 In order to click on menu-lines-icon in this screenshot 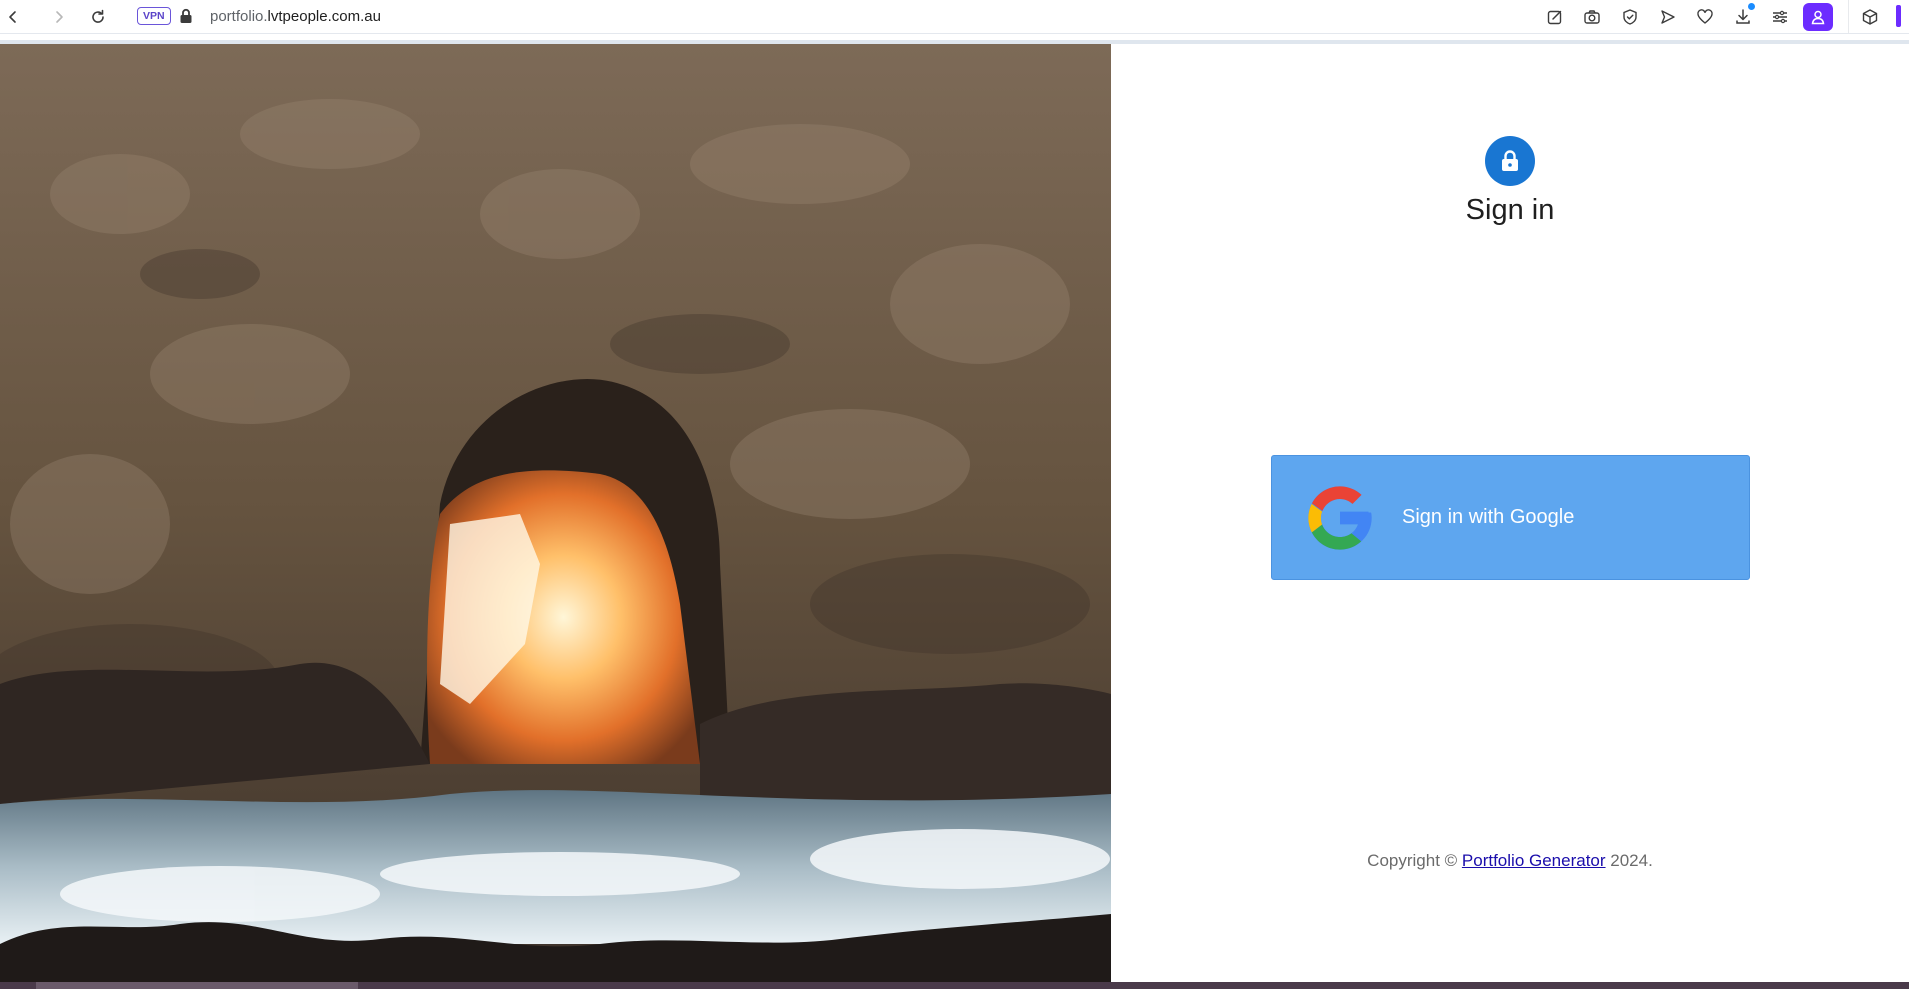, I will do `click(1780, 17)`.